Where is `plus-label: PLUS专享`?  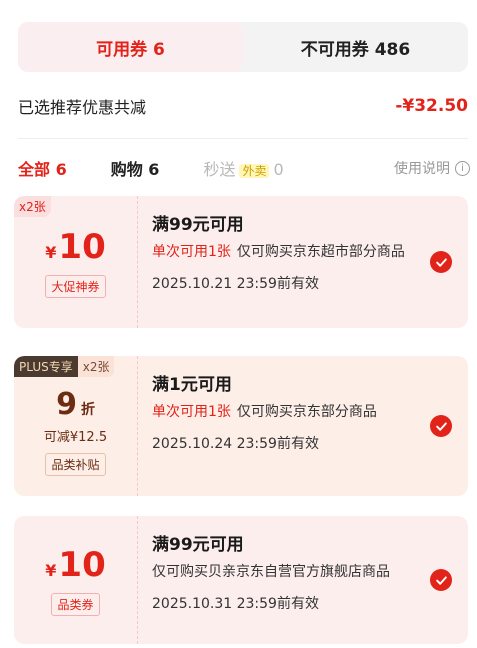 plus-label: PLUS专享 is located at coordinates (46, 366).